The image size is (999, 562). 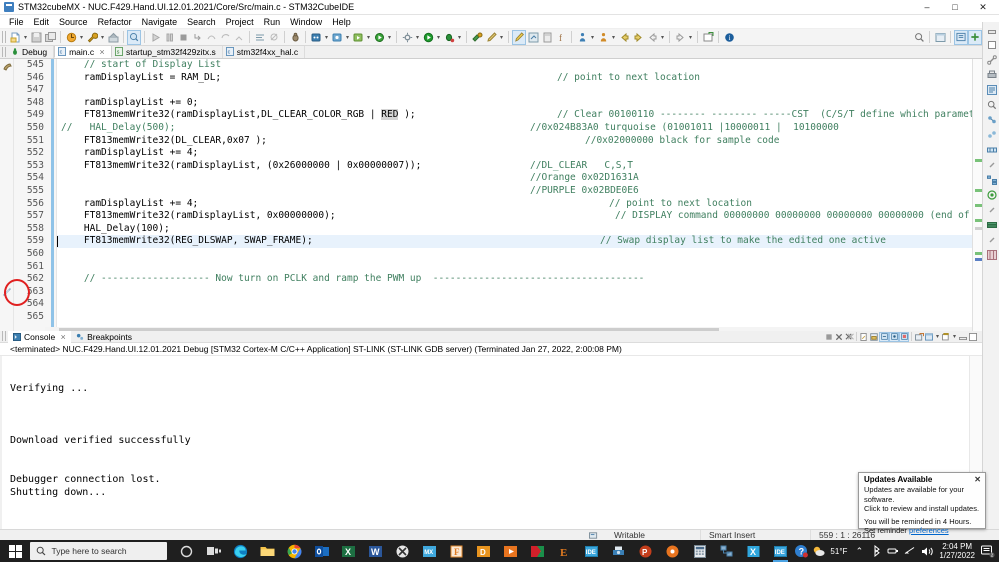 I want to click on forward-arrow-yellow-icon, so click(x=638, y=37).